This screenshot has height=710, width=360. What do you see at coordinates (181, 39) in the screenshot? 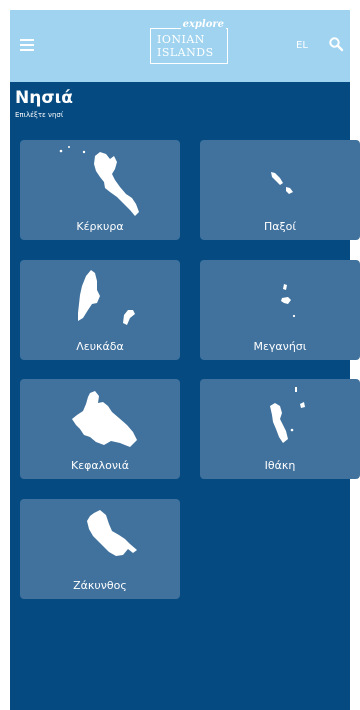
I see `logo-line-1: IONIAN` at bounding box center [181, 39].